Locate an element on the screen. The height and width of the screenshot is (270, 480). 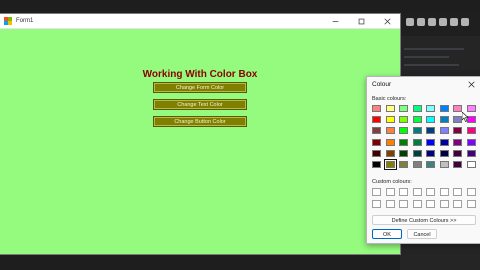
maximize-icon is located at coordinates (361, 21).